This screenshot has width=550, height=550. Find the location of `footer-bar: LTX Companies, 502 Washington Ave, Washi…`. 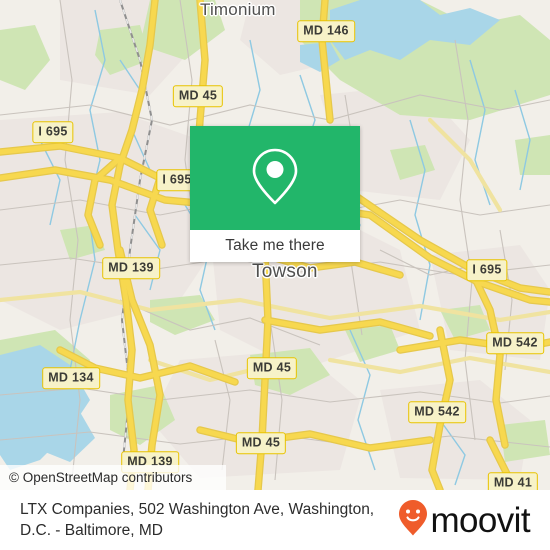

footer-bar: LTX Companies, 502 Washington Ave, Washi… is located at coordinates (275, 520).